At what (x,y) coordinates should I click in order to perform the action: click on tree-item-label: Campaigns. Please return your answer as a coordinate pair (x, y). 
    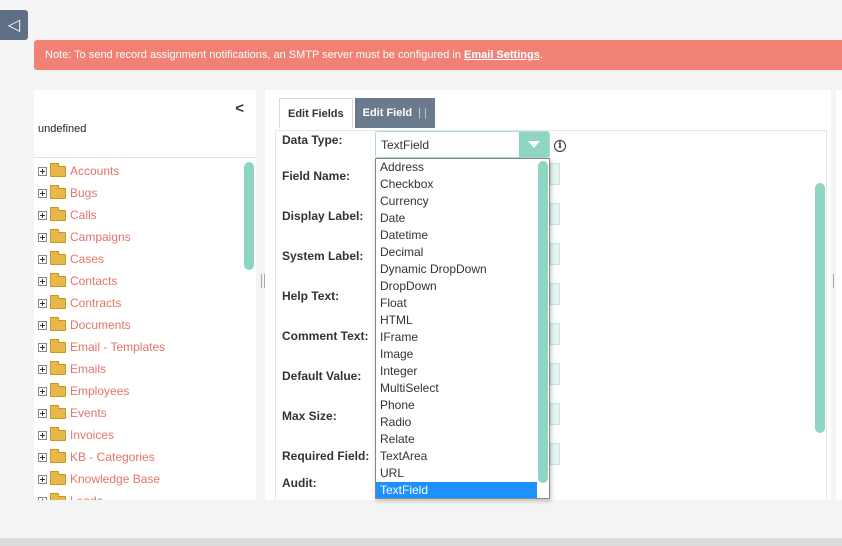
    Looking at the image, I should click on (100, 237).